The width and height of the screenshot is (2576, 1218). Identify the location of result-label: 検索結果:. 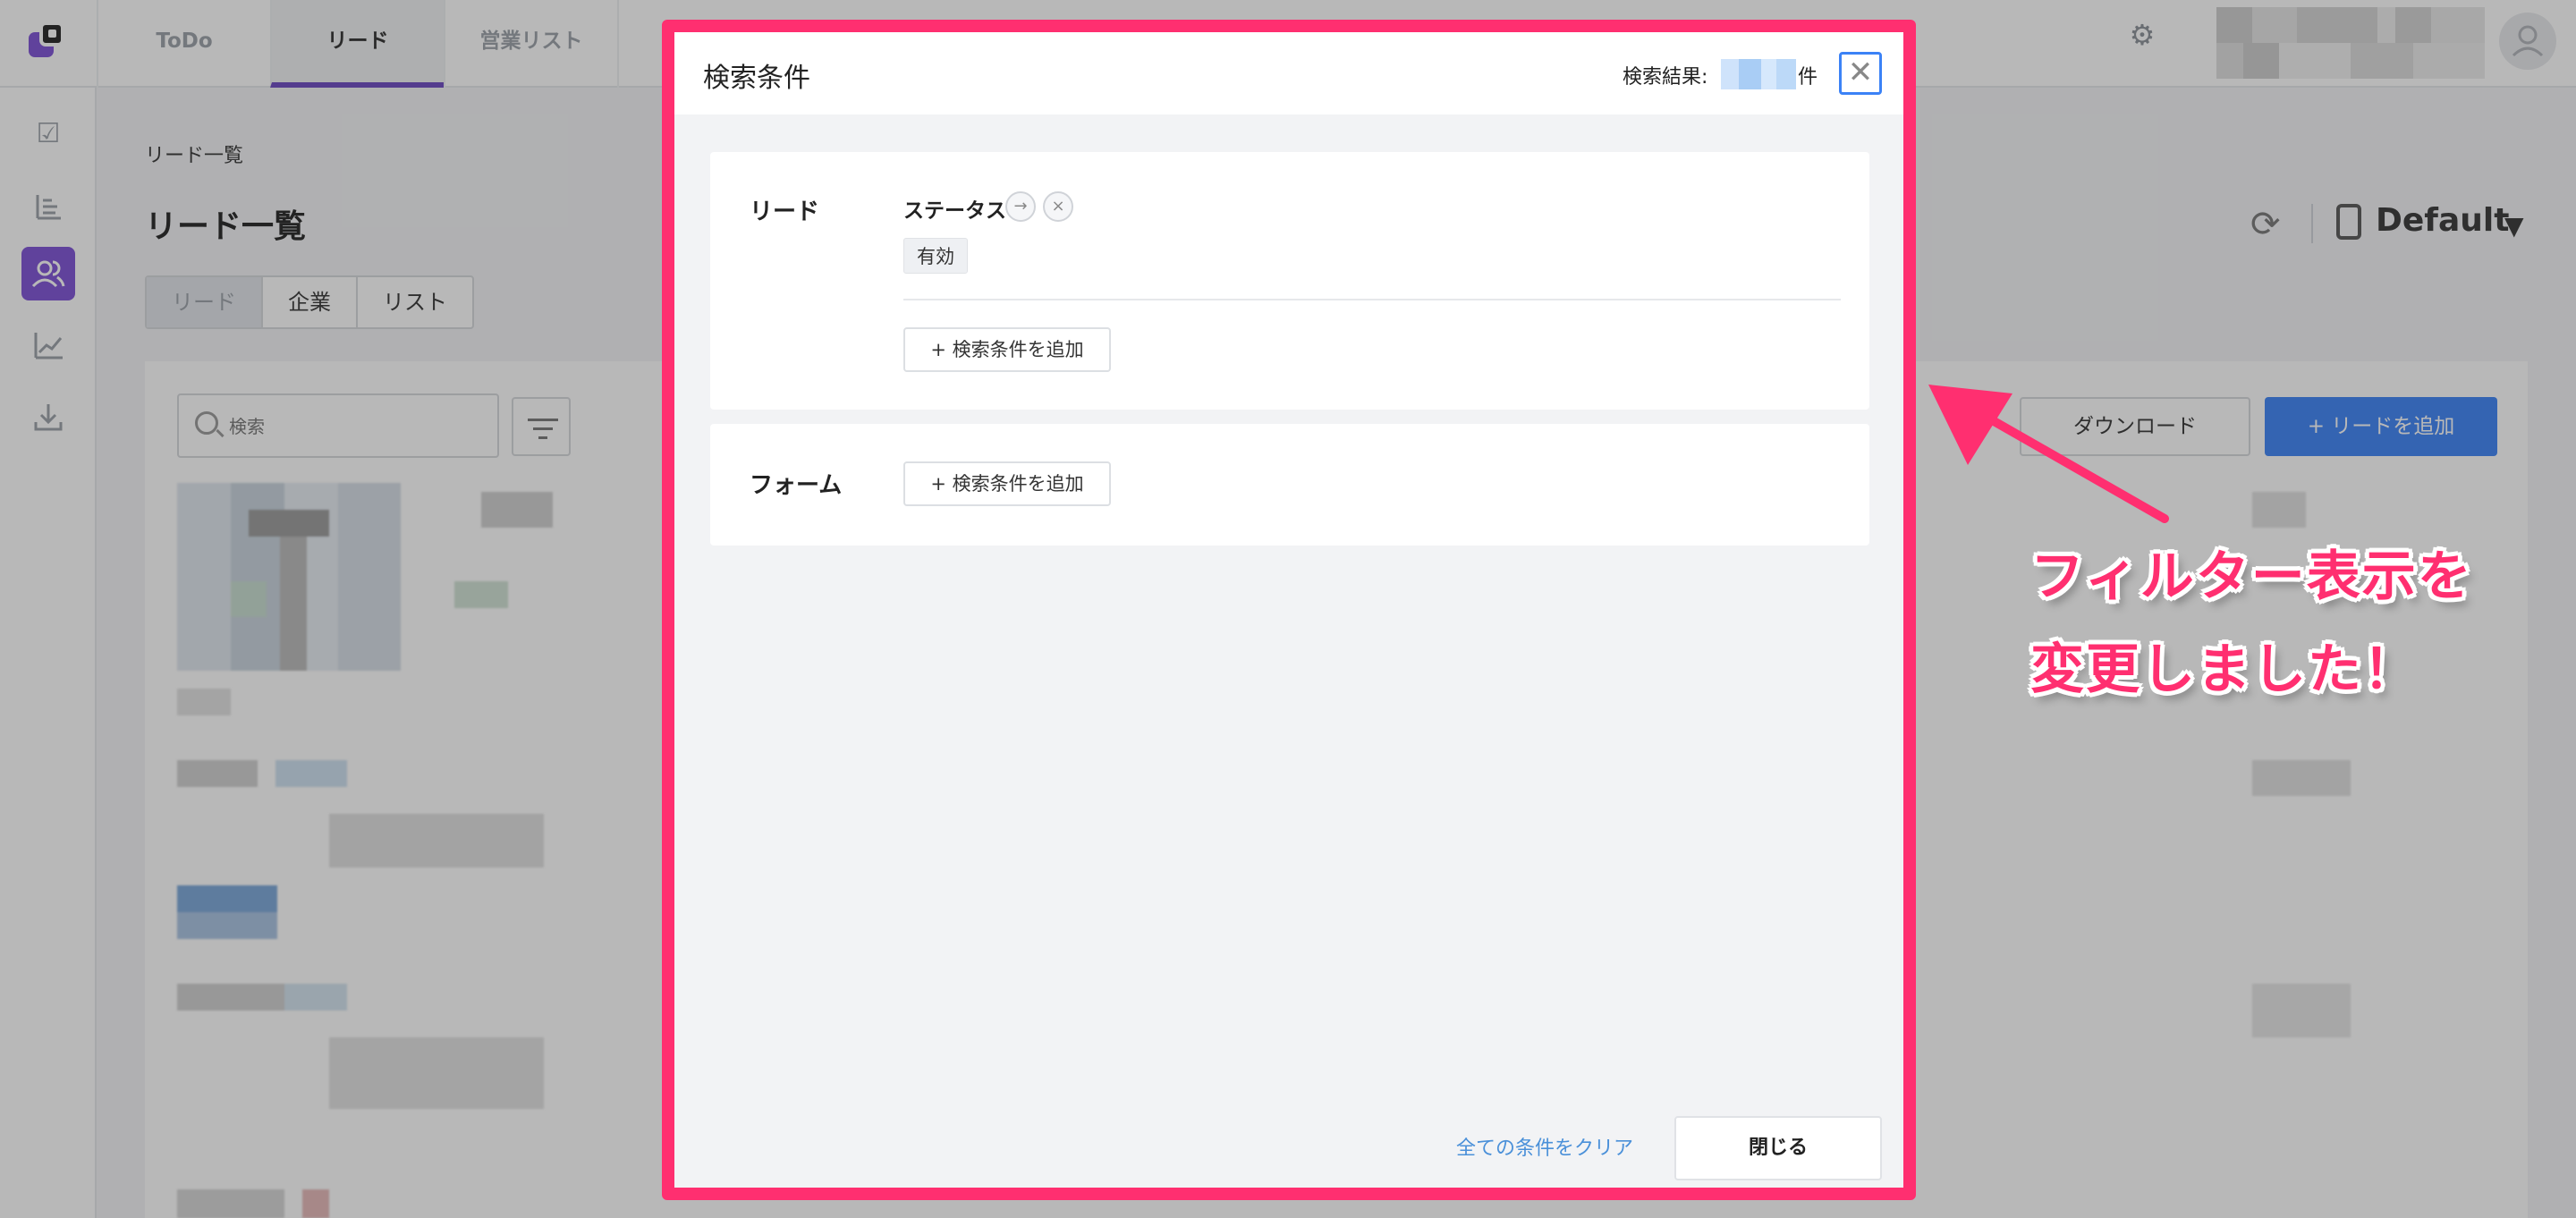
(1665, 77).